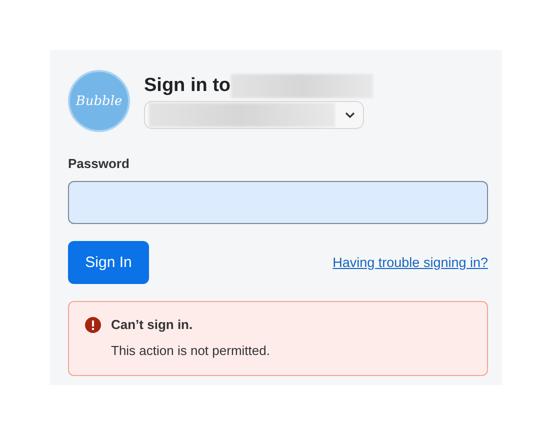  I want to click on password-field, so click(278, 202).